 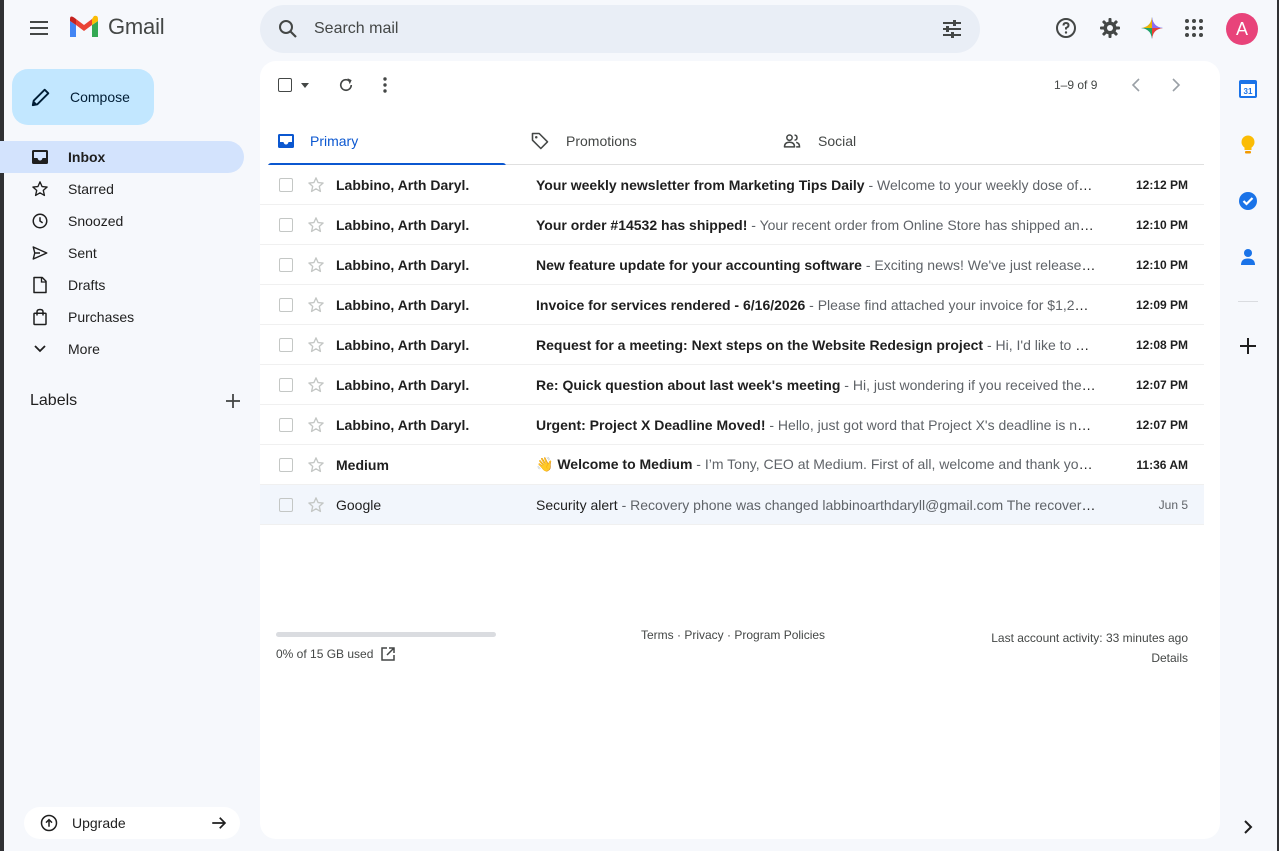 What do you see at coordinates (122, 285) in the screenshot?
I see `sidebar-item-drafts: Drafts` at bounding box center [122, 285].